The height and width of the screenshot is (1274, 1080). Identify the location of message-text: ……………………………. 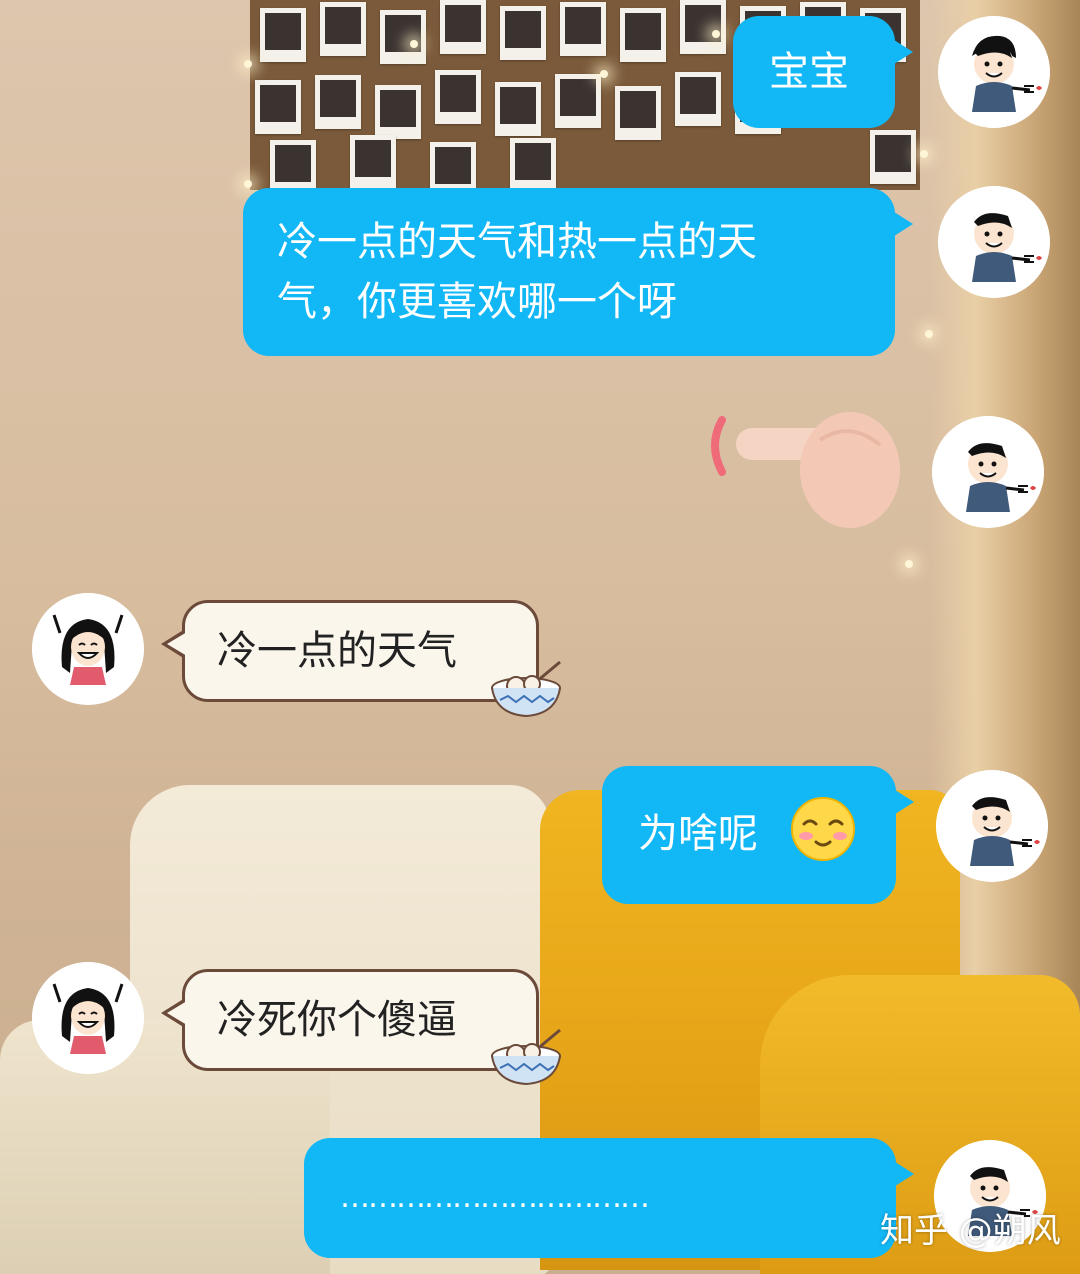
(495, 1197).